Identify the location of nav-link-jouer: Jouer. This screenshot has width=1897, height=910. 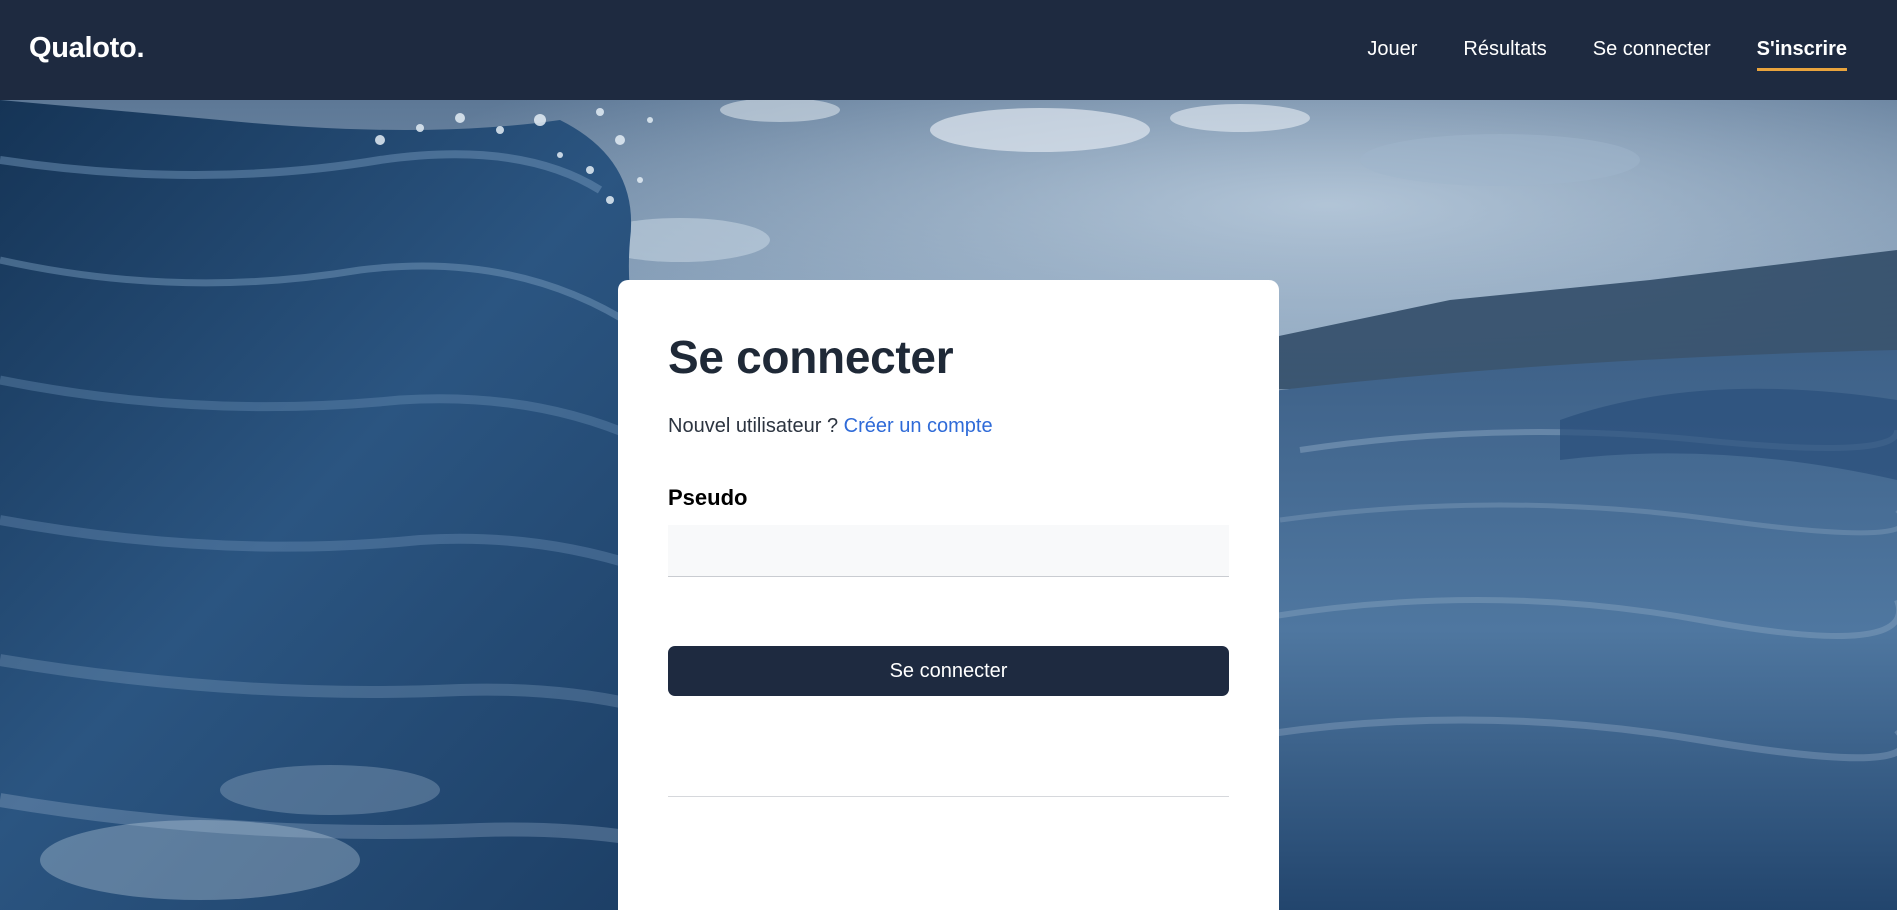
(1392, 54).